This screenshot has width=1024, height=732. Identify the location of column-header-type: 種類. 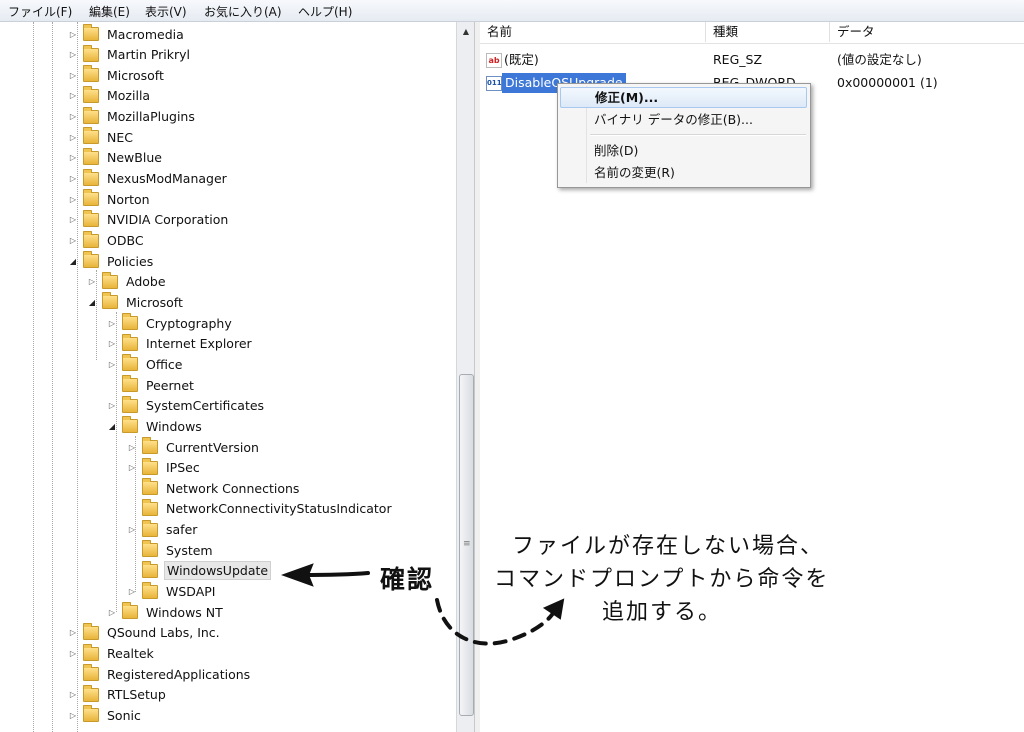
(768, 32).